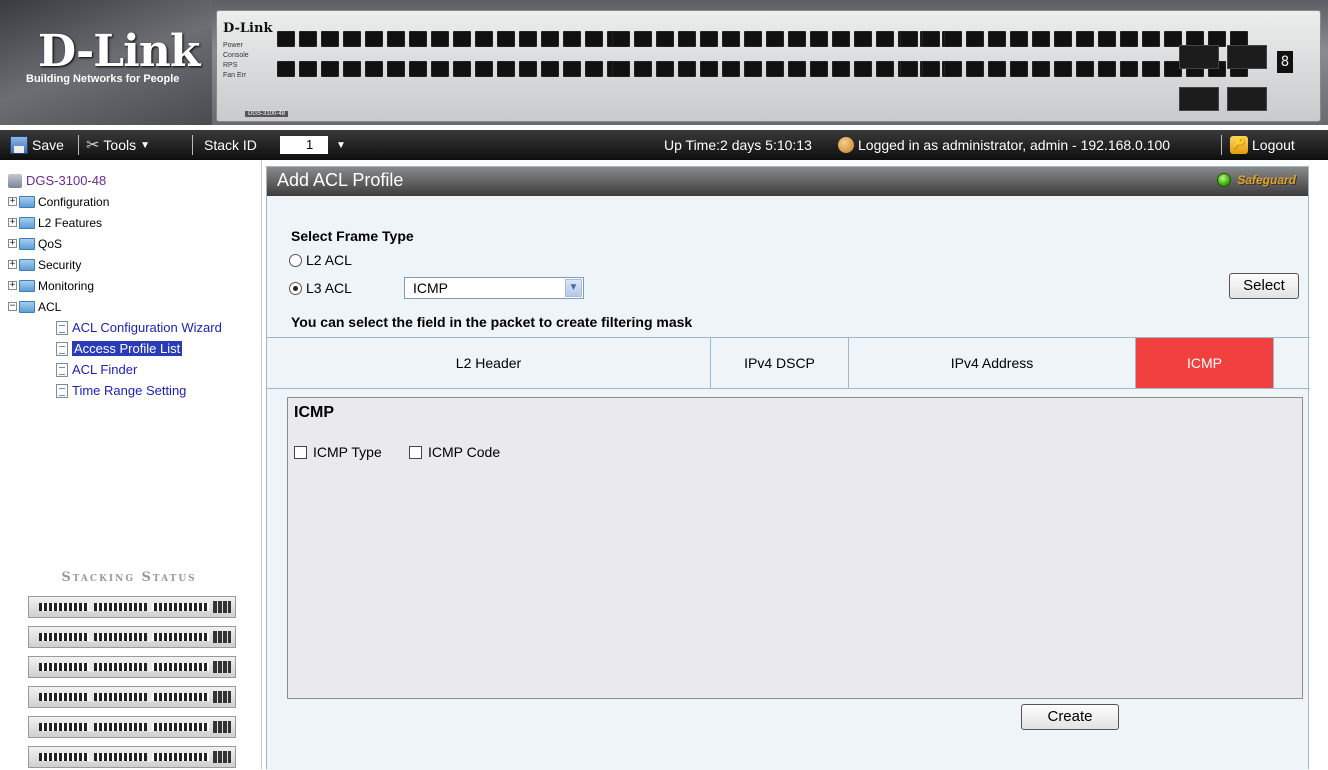  I want to click on tab-l2-header: L2 Header, so click(489, 363).